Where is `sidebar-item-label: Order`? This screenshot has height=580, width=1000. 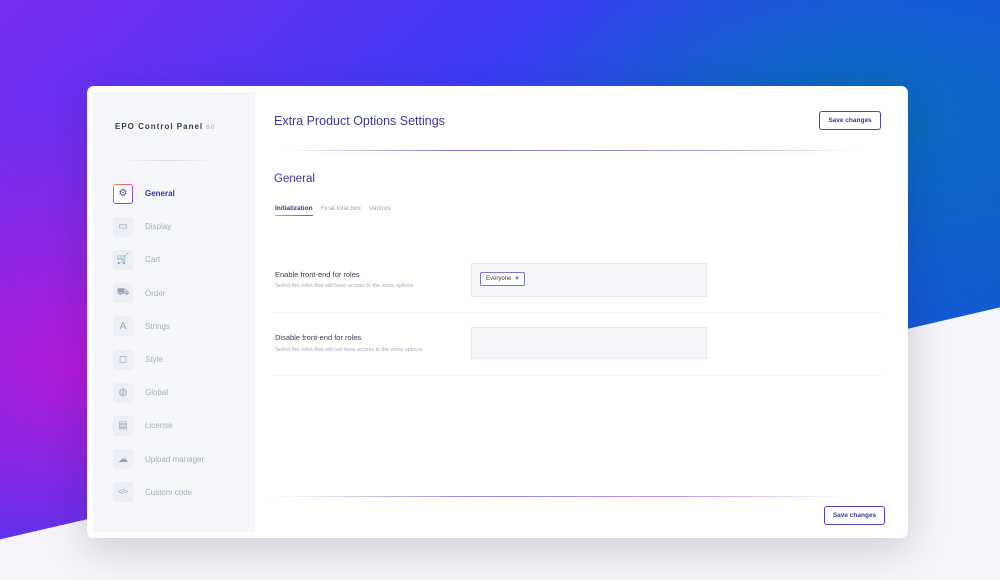 sidebar-item-label: Order is located at coordinates (155, 293).